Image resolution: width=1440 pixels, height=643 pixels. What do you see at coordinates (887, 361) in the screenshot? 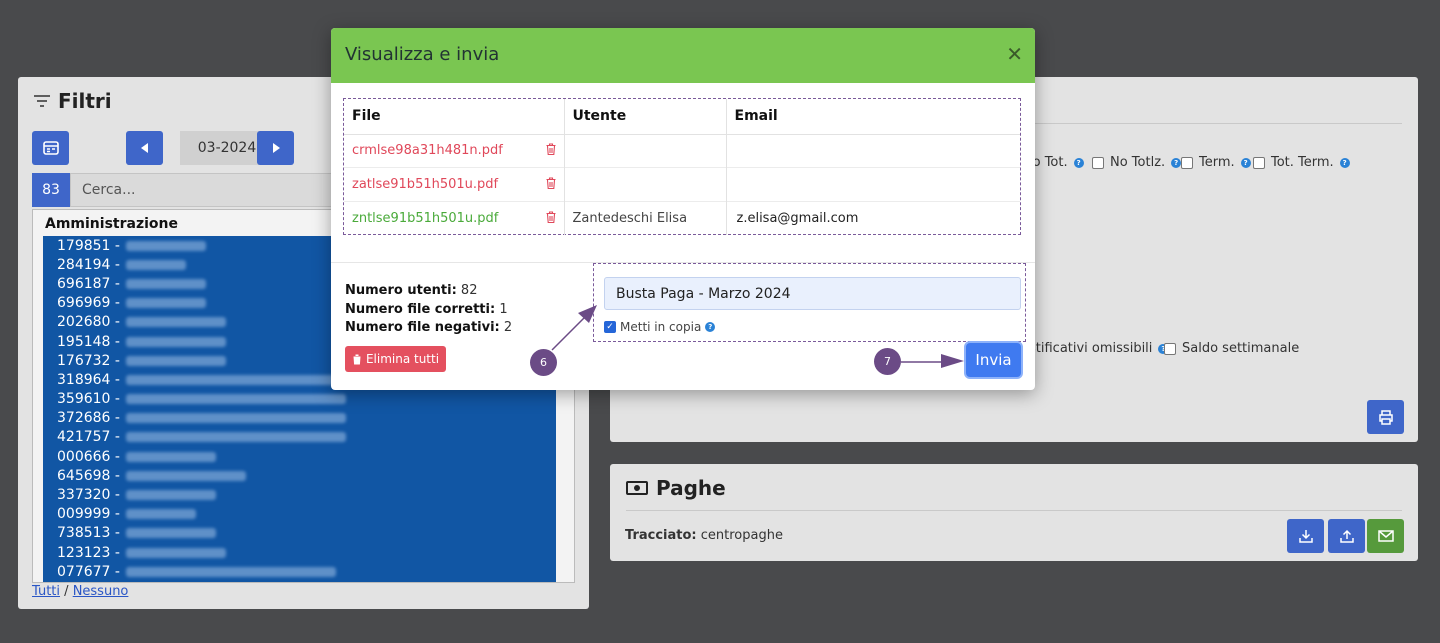
I see `annotation-marker-7: 7` at bounding box center [887, 361].